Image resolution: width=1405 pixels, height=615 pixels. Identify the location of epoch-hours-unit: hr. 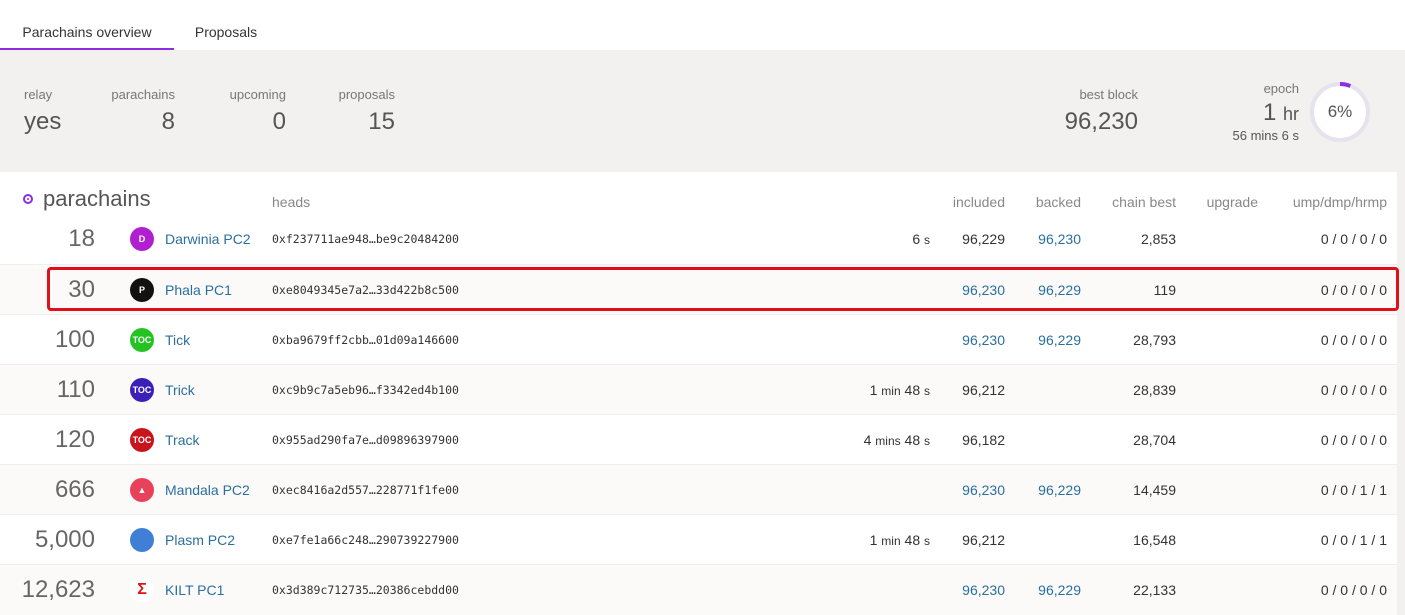
(1290, 114).